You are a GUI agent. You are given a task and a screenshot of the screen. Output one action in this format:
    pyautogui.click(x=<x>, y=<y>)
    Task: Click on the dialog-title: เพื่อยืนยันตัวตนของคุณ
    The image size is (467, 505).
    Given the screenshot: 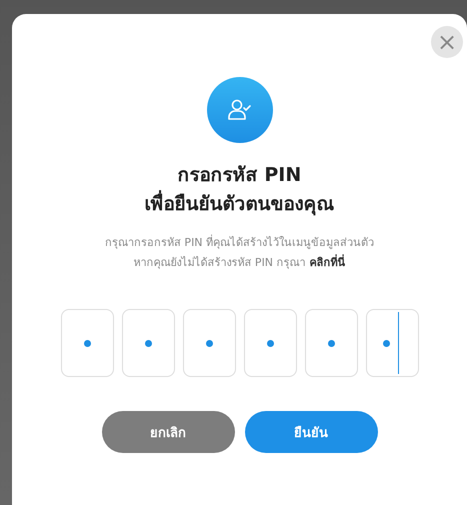 What is the action you would take?
    pyautogui.click(x=239, y=204)
    